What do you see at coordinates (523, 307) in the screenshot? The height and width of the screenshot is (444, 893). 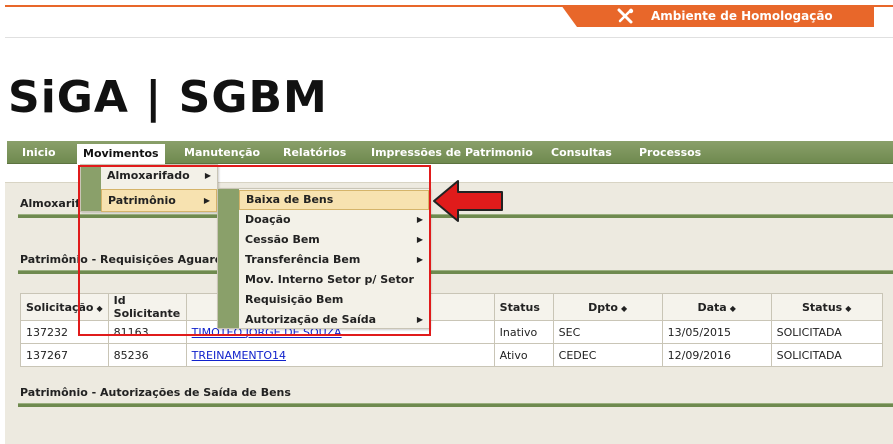 I see `col-status: Status` at bounding box center [523, 307].